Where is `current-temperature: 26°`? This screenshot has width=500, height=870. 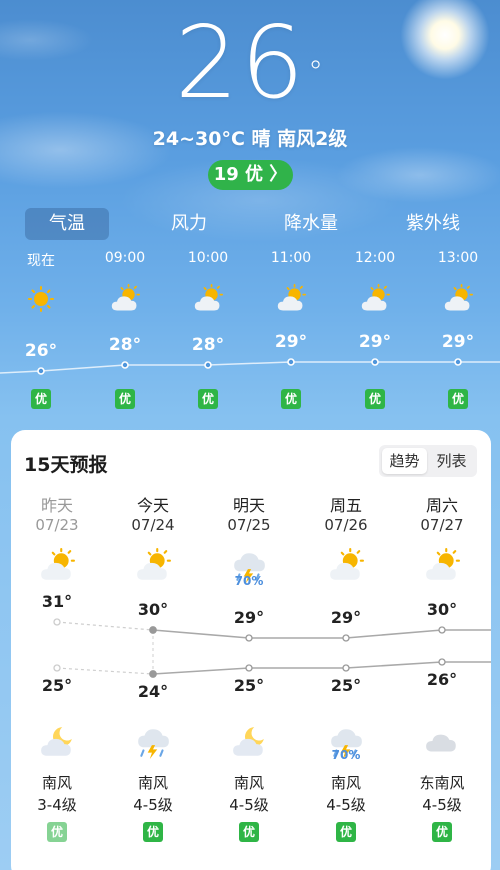 current-temperature: 26° is located at coordinates (250, 63).